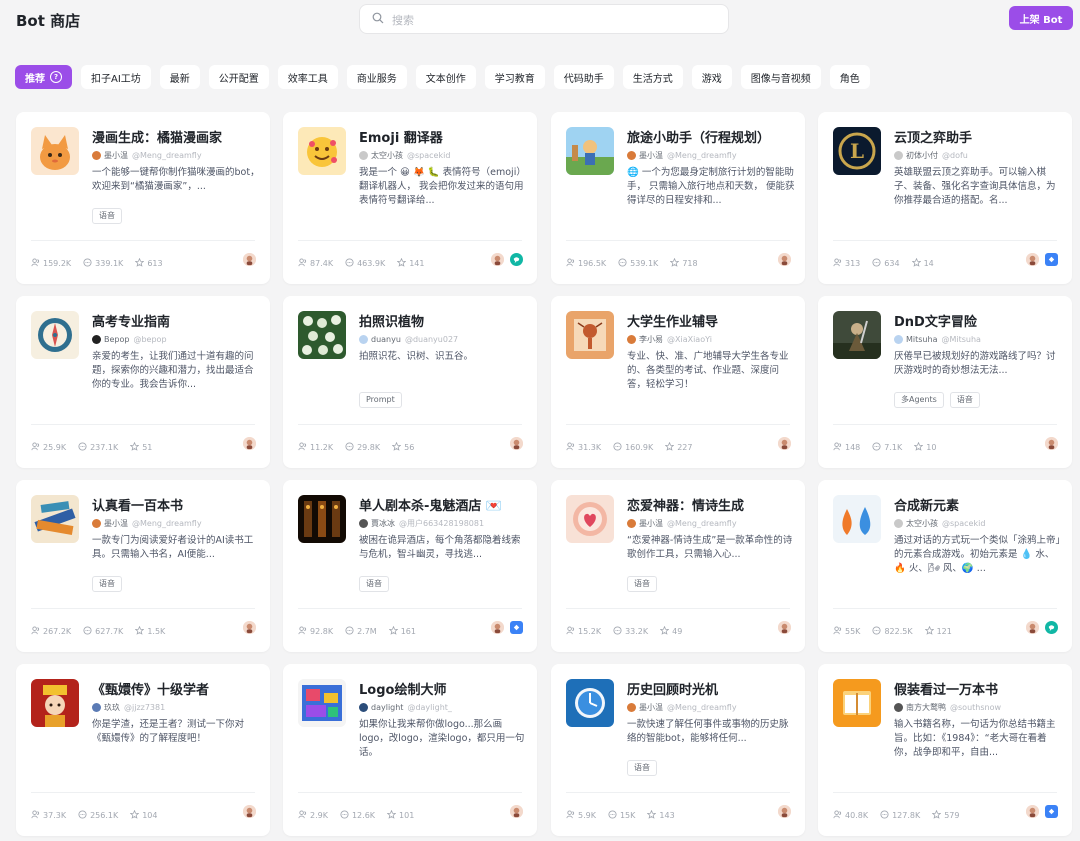 Image resolution: width=1080 pixels, height=841 pixels. Describe the element at coordinates (922, 155) in the screenshot. I see `author-name: 初体小付` at that location.